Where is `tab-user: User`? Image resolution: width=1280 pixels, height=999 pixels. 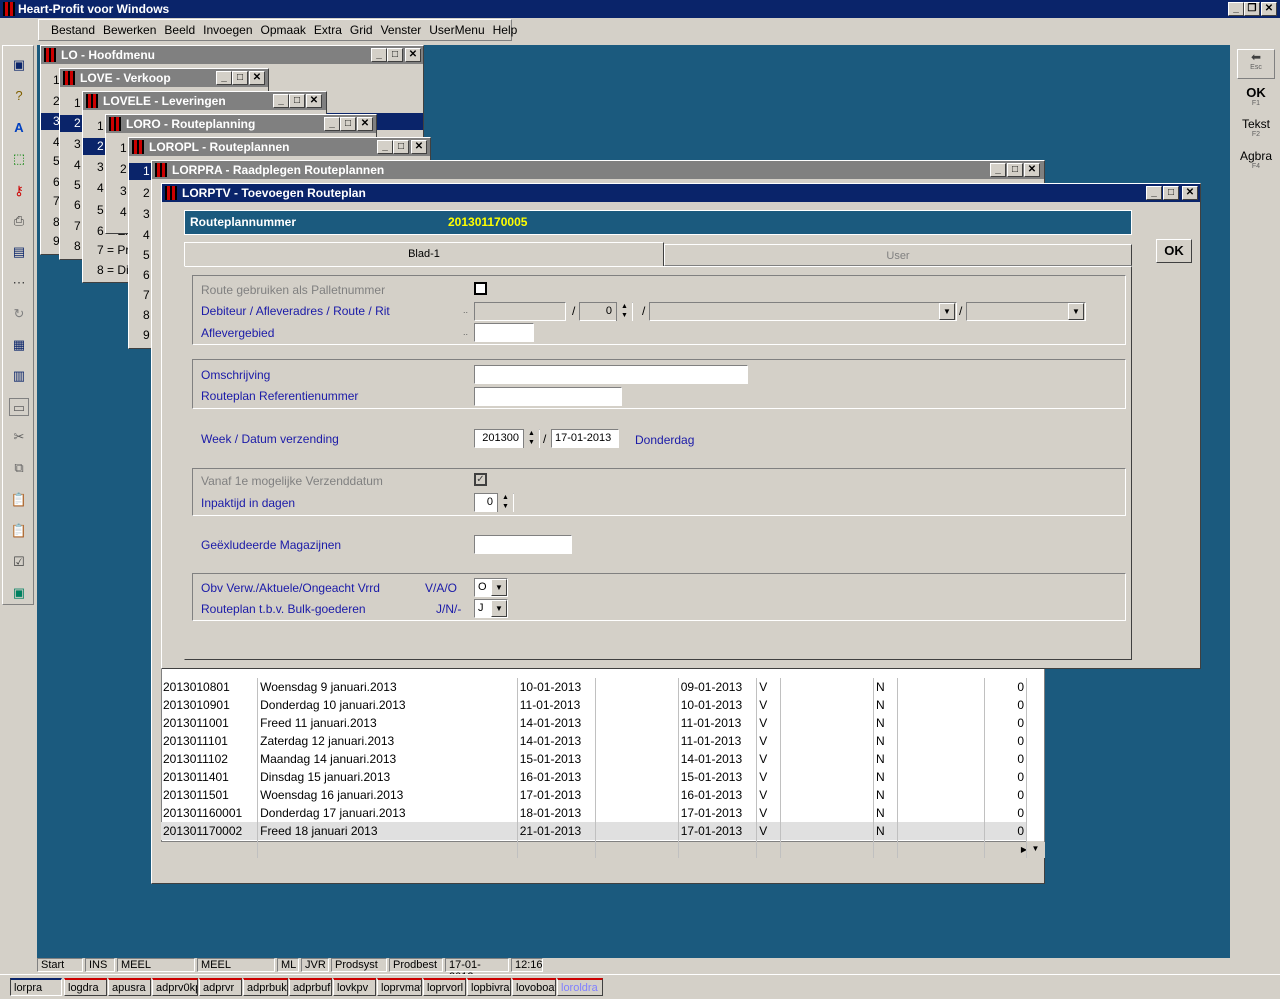 tab-user: User is located at coordinates (898, 255).